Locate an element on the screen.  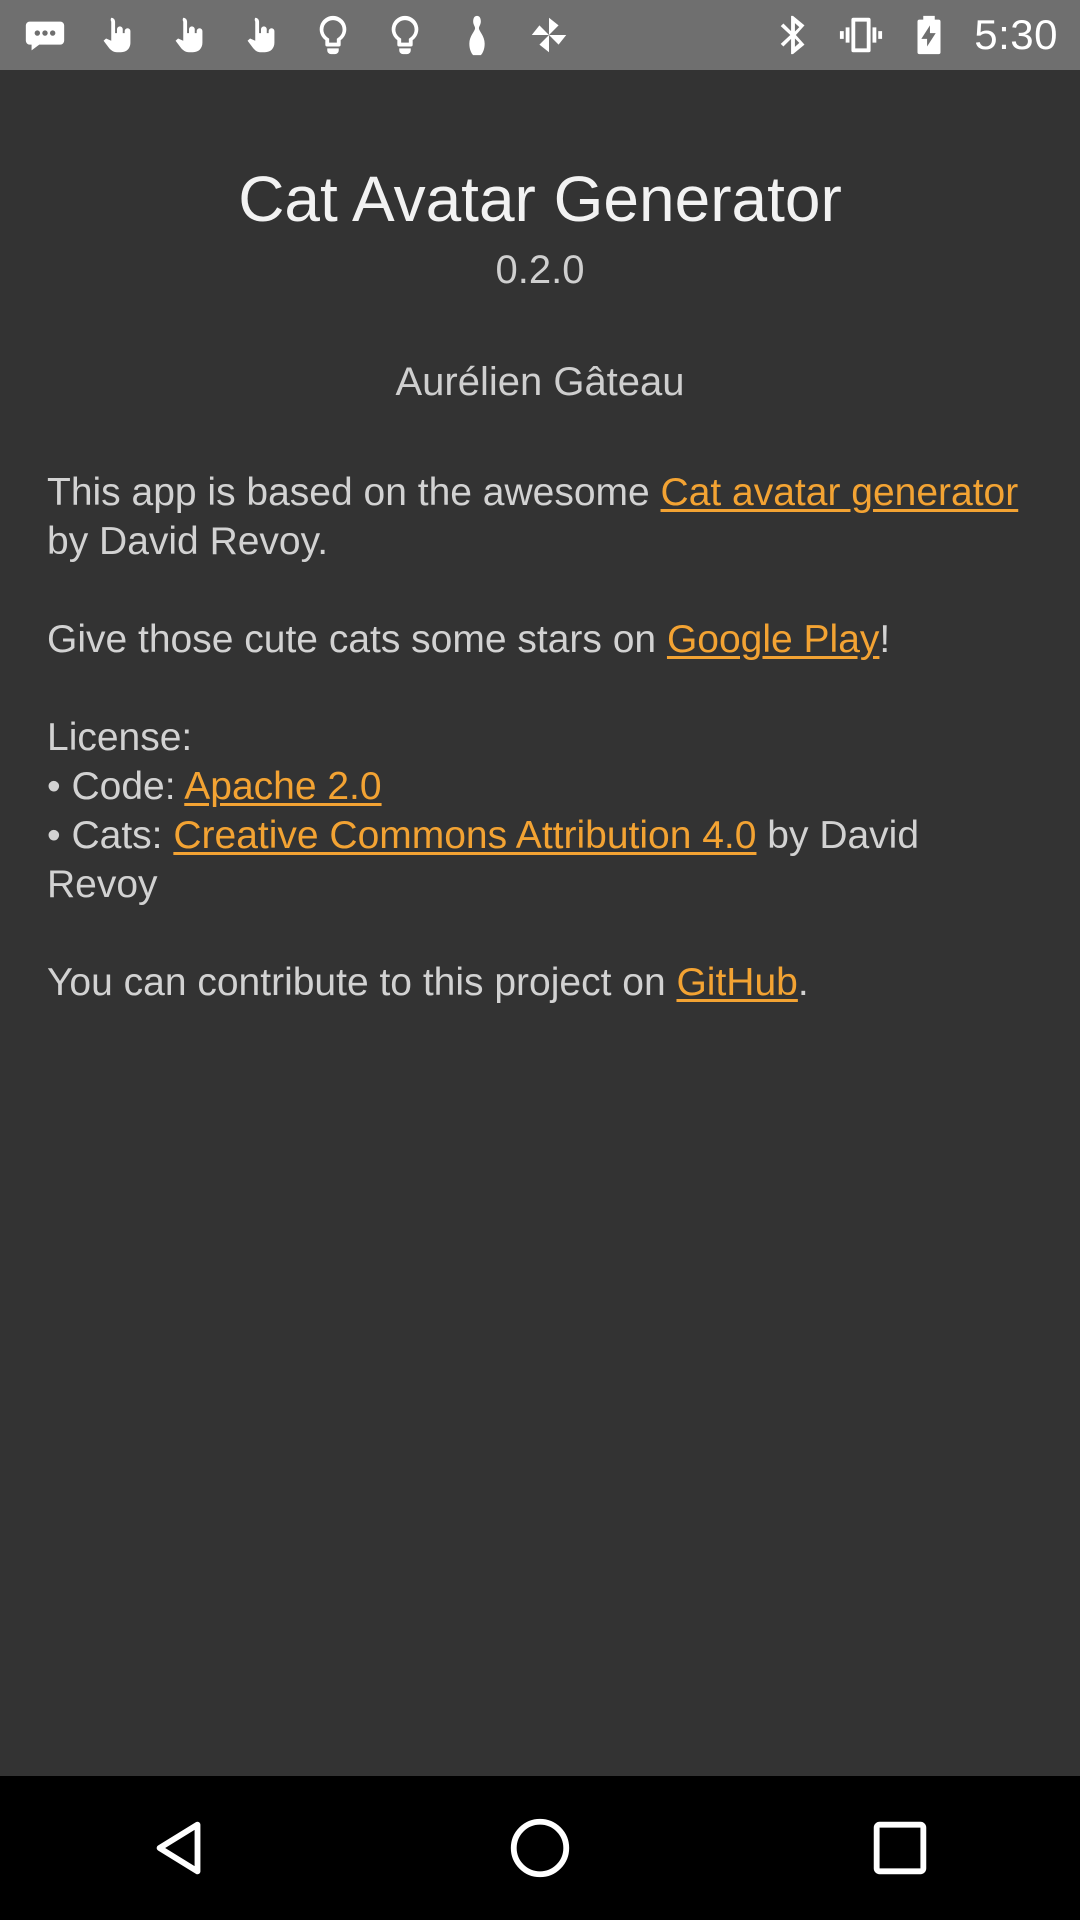
license-heading: License: is located at coordinates (120, 737).